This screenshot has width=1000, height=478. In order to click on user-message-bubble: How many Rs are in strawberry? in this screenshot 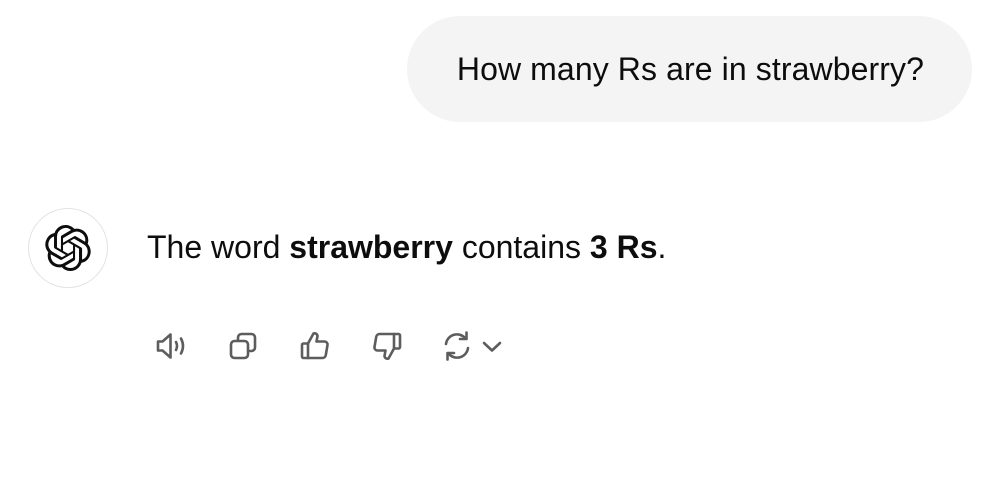, I will do `click(689, 69)`.